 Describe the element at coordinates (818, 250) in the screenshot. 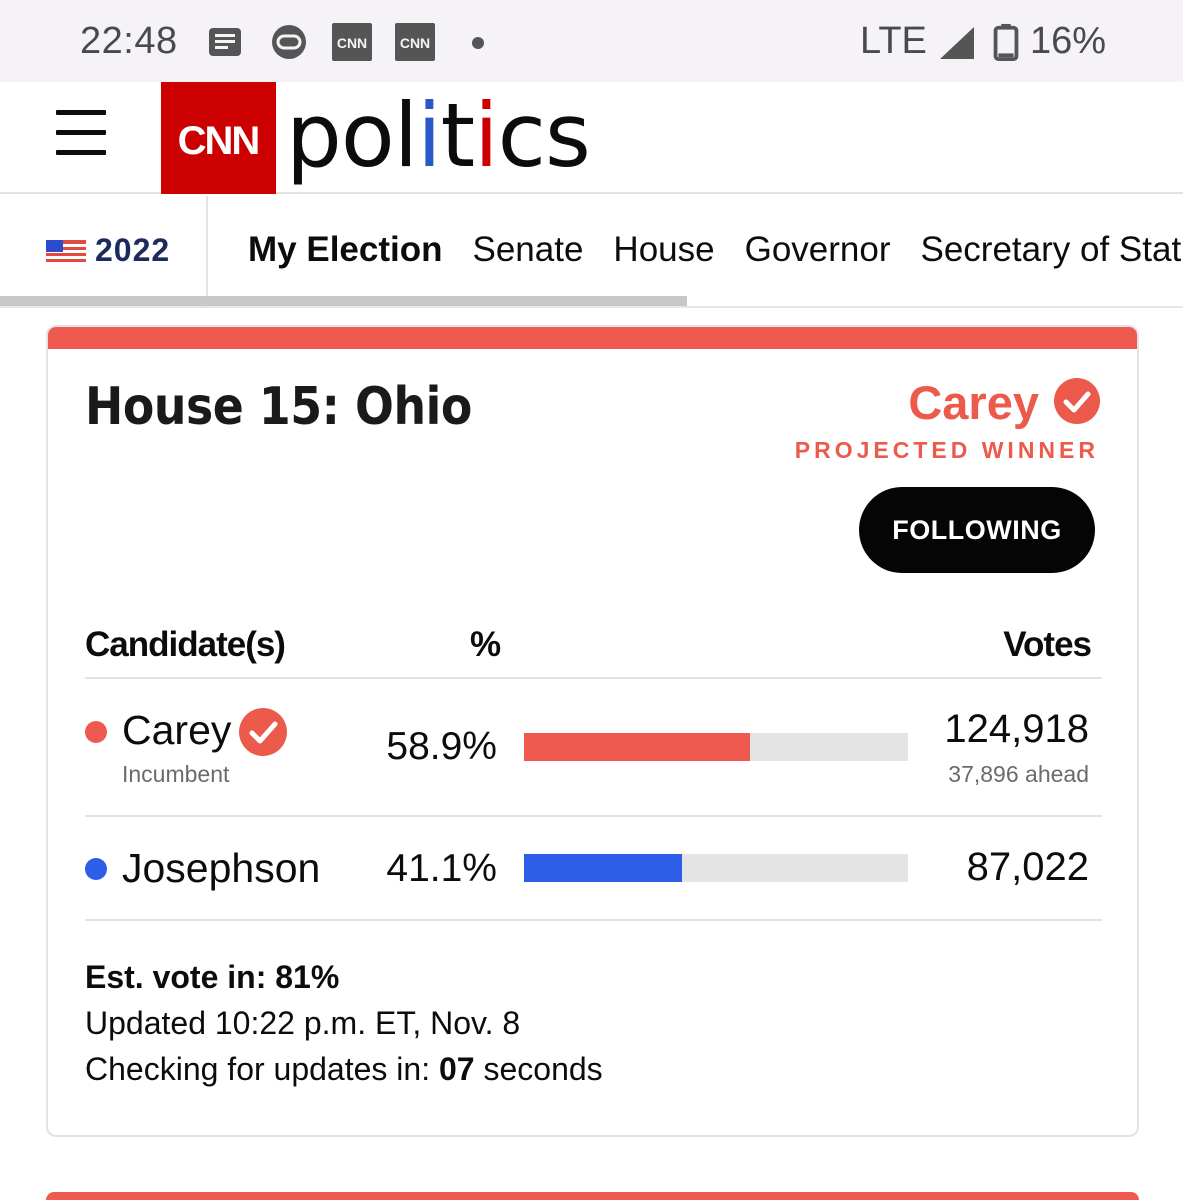

I see `tab-governor: Governor` at that location.